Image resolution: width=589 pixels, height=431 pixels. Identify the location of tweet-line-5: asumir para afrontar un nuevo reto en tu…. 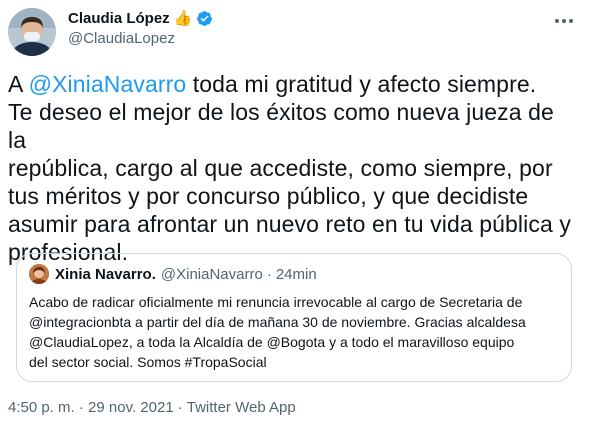
(289, 224).